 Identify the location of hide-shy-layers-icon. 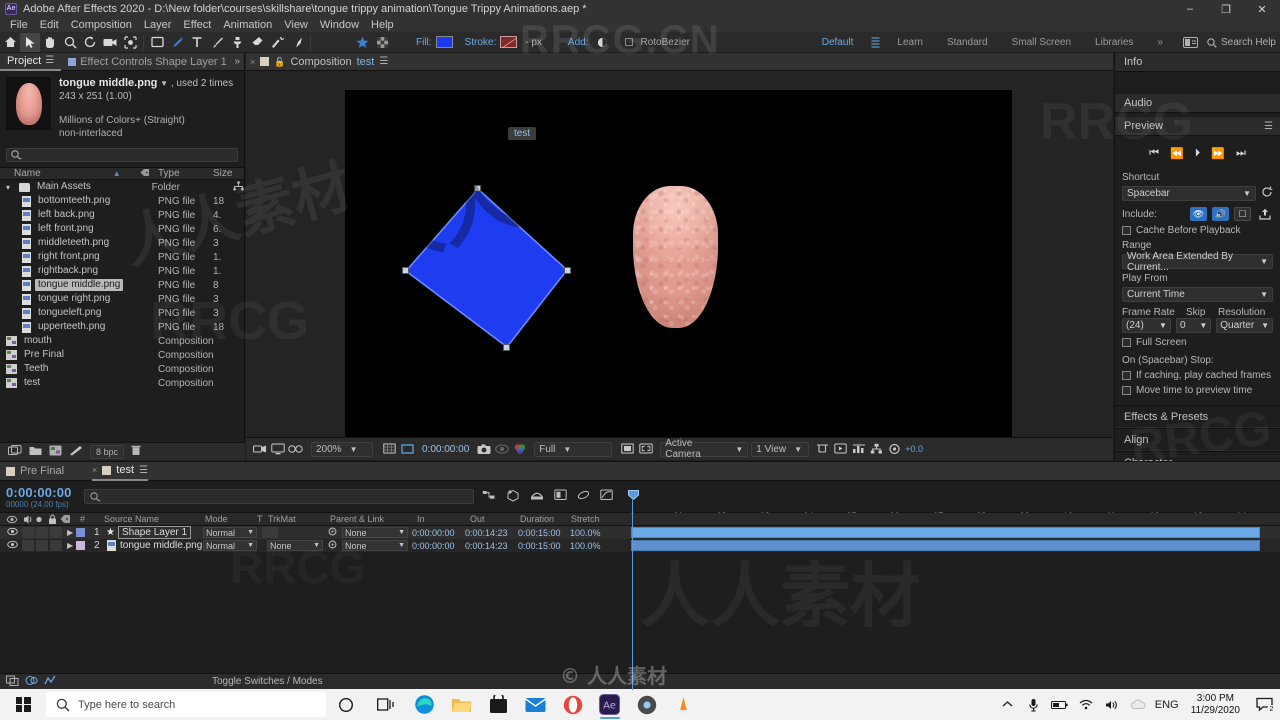
(537, 497).